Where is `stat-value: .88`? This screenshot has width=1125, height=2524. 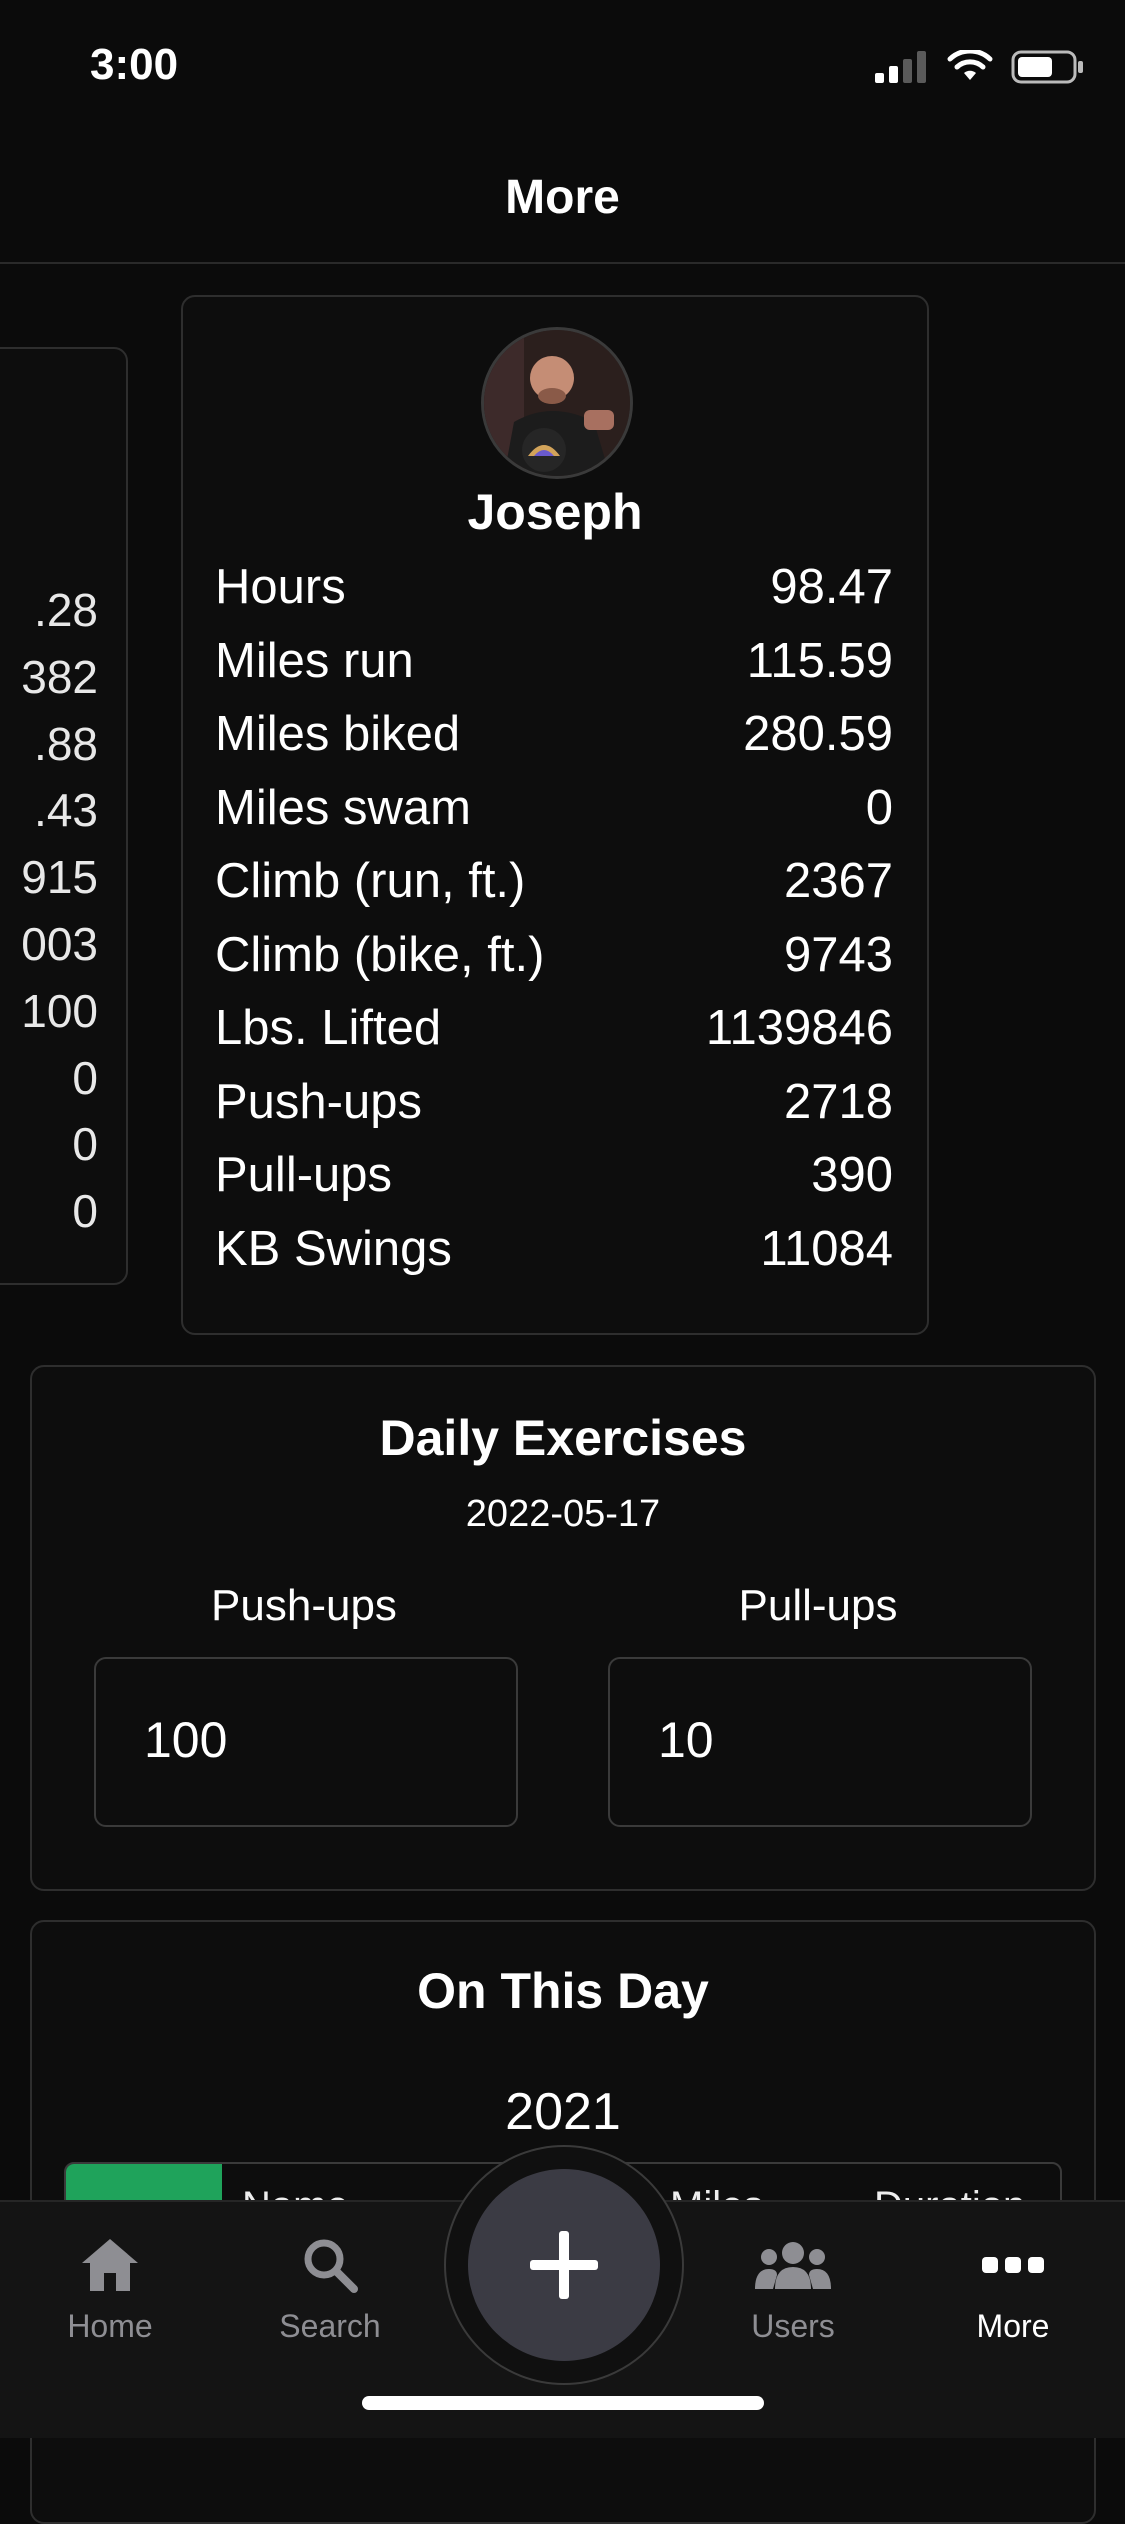
stat-value: .88 is located at coordinates (66, 743).